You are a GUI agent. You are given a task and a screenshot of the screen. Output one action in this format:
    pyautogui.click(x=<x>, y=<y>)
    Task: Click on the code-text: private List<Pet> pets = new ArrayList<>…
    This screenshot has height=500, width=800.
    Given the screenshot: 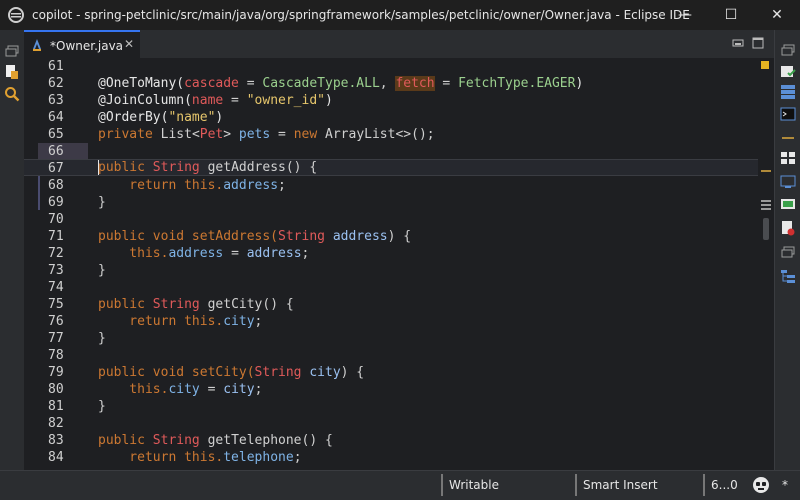 What is the action you would take?
    pyautogui.click(x=266, y=134)
    